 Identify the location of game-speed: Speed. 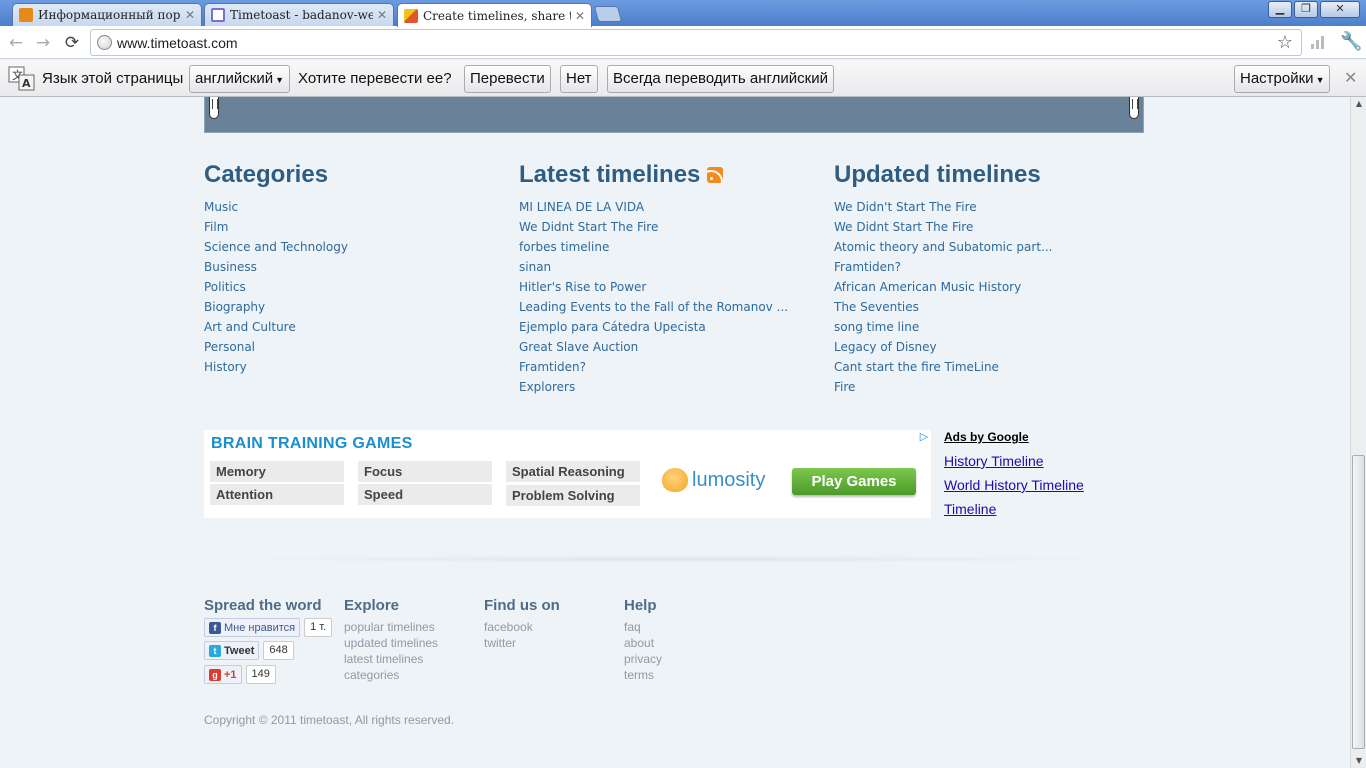
(425, 494).